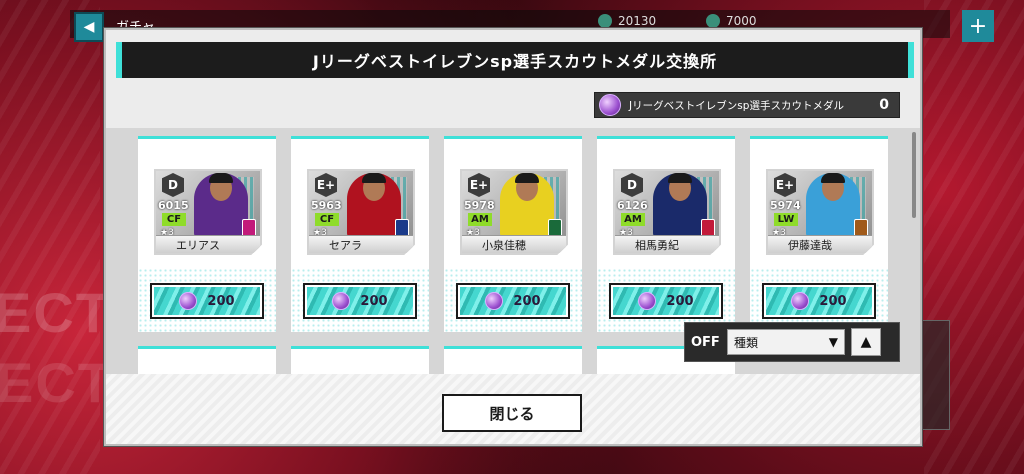 This screenshot has width=1024, height=474. I want to click on overall-rating: 6126, so click(632, 205).